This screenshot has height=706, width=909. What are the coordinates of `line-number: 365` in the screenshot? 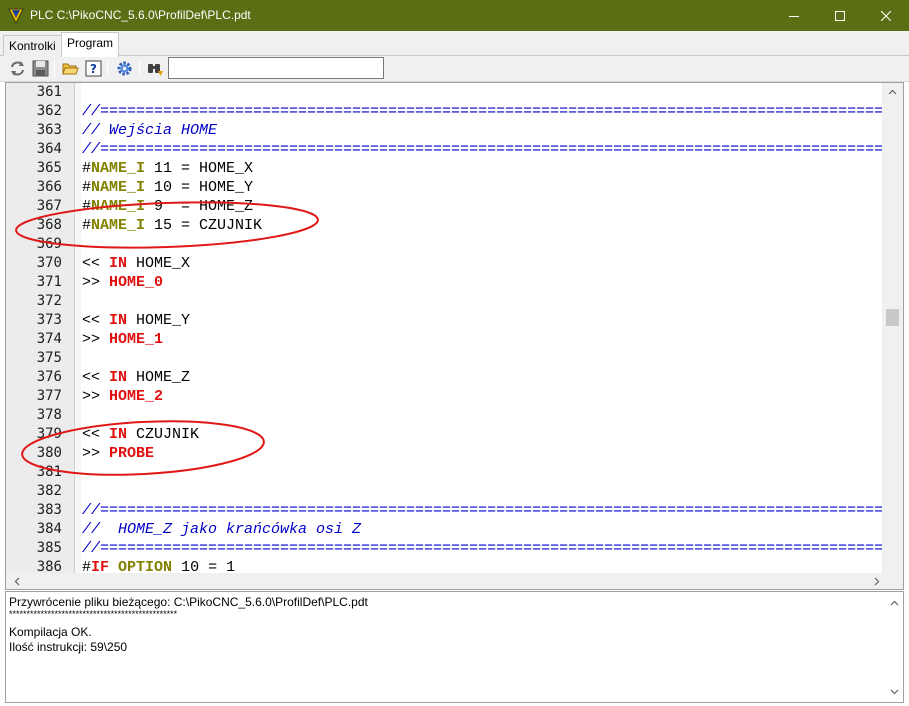 It's located at (49, 168).